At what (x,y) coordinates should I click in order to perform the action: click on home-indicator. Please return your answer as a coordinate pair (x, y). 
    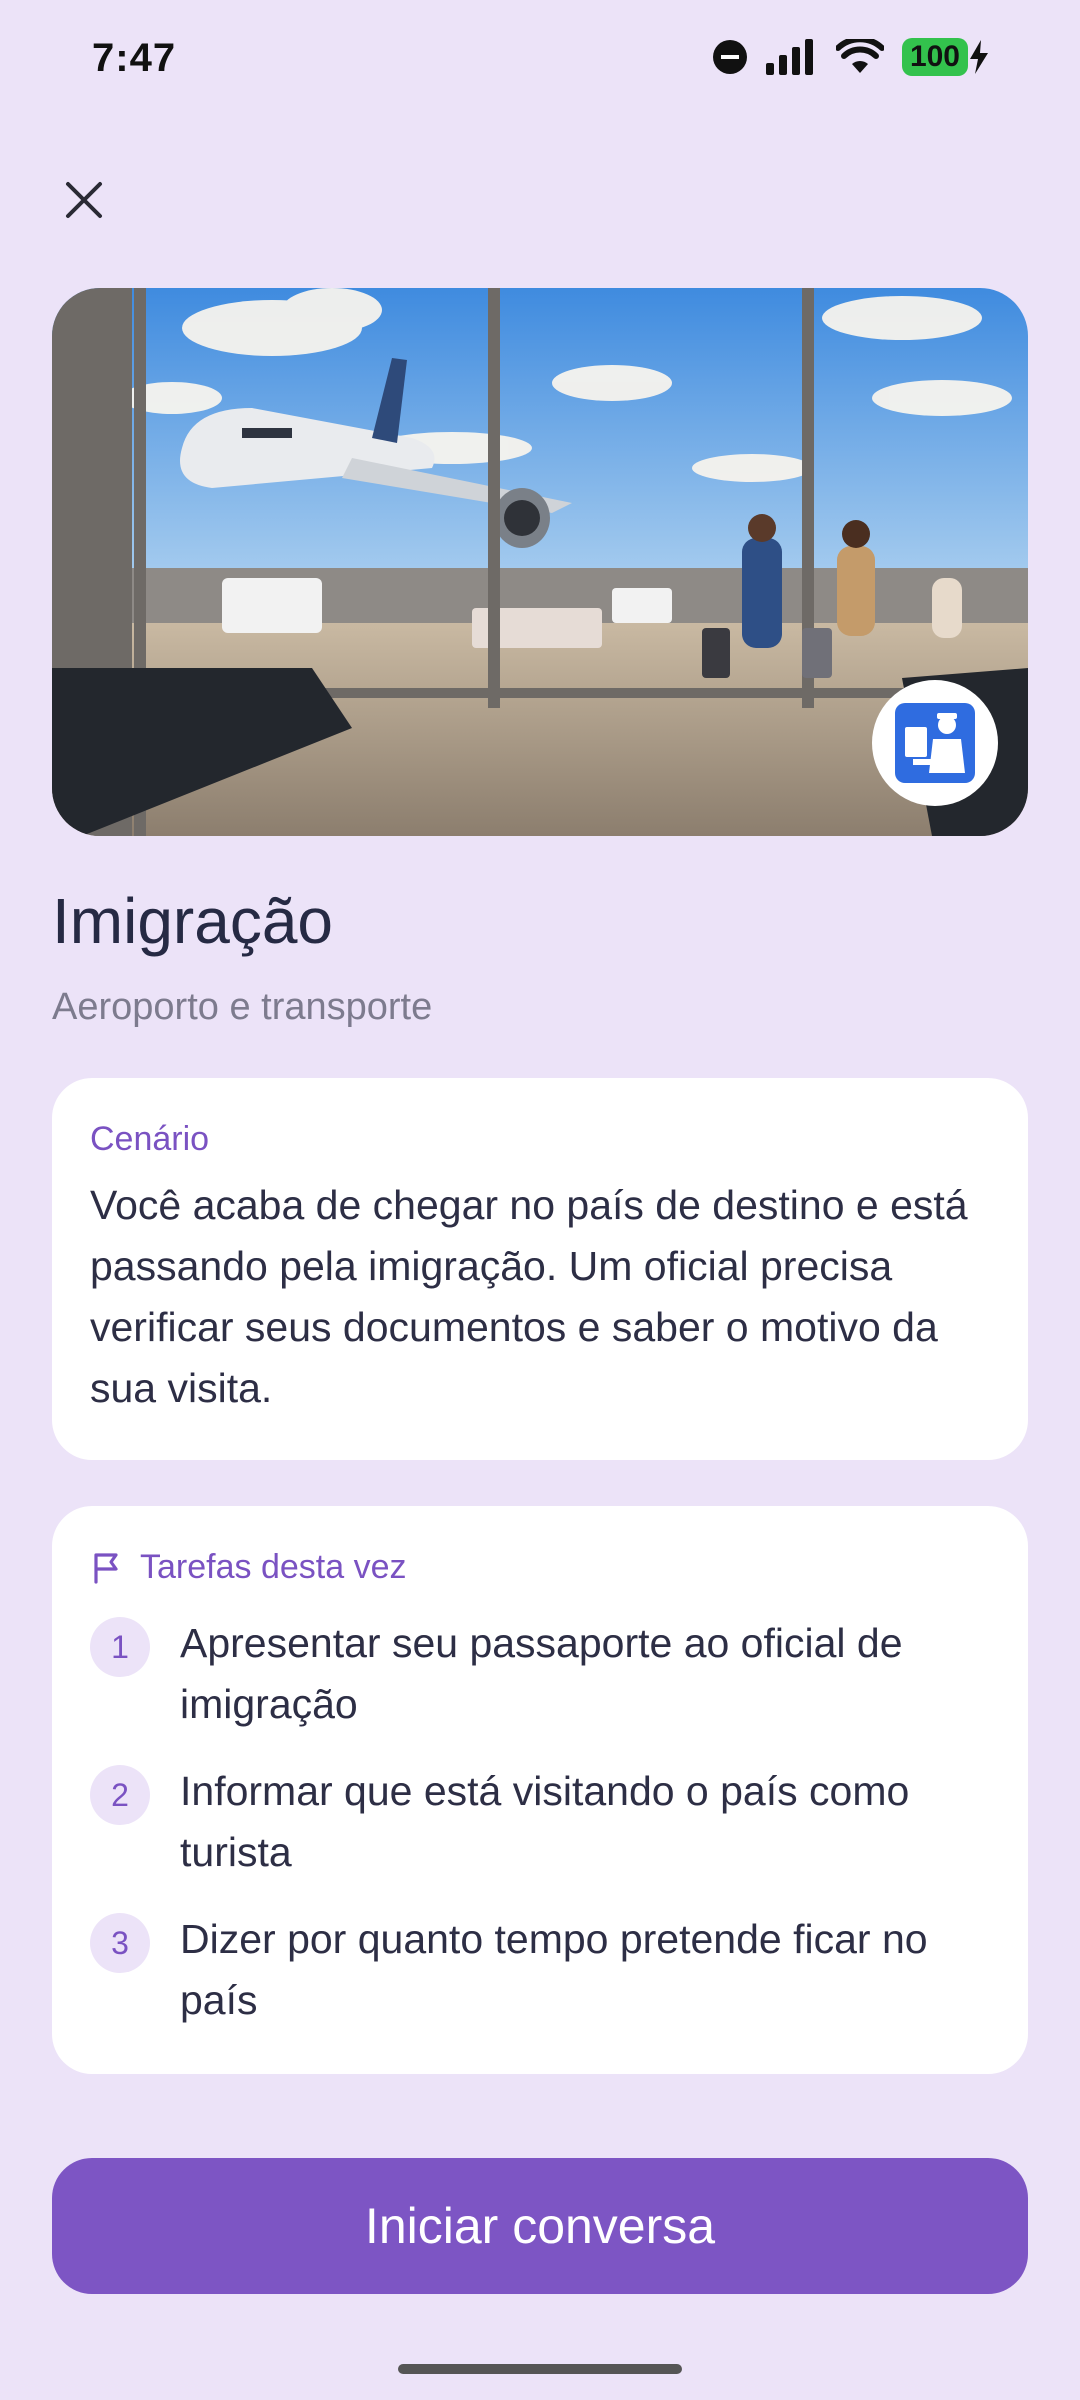
    Looking at the image, I should click on (540, 2369).